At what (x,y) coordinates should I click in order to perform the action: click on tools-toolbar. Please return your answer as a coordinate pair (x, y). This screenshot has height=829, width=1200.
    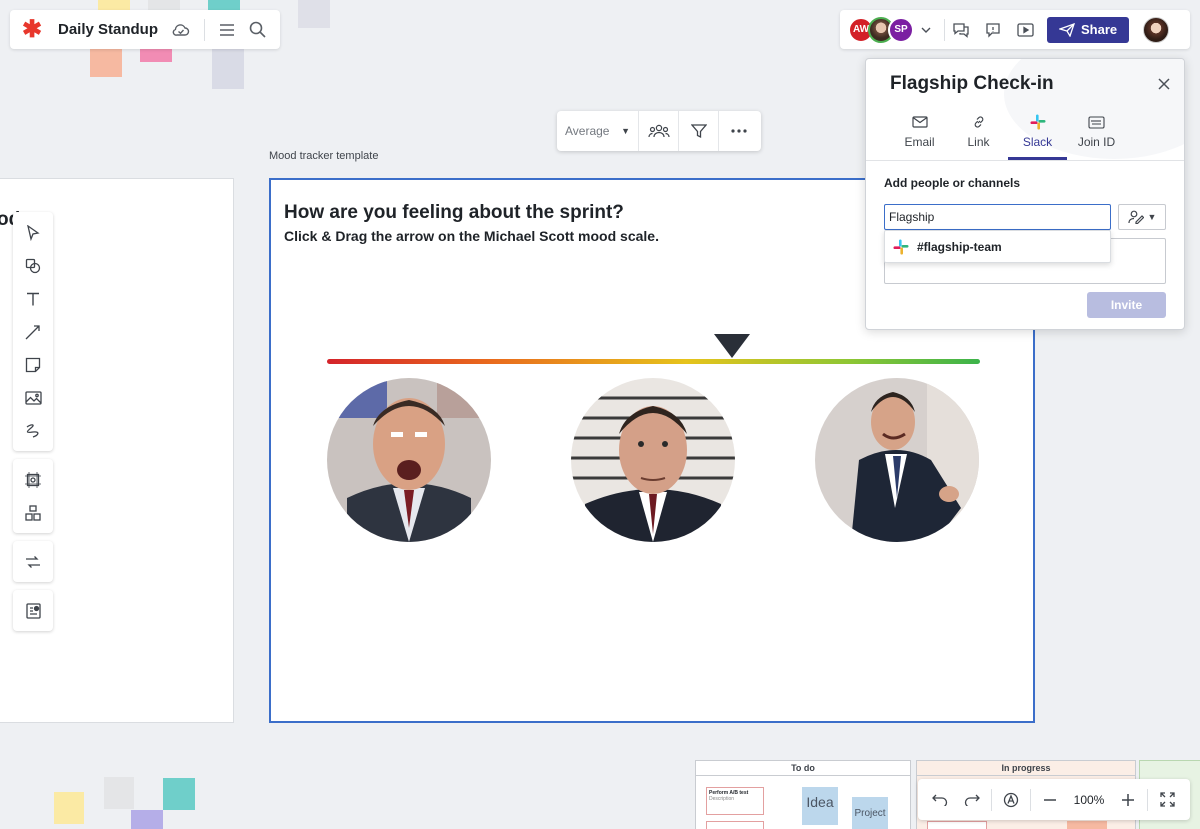
    Looking at the image, I should click on (33, 425).